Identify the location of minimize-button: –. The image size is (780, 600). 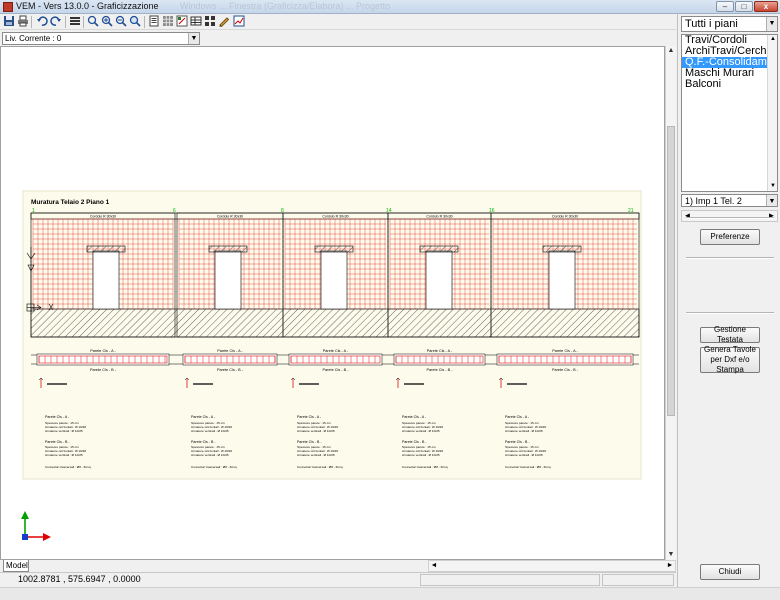
(725, 6).